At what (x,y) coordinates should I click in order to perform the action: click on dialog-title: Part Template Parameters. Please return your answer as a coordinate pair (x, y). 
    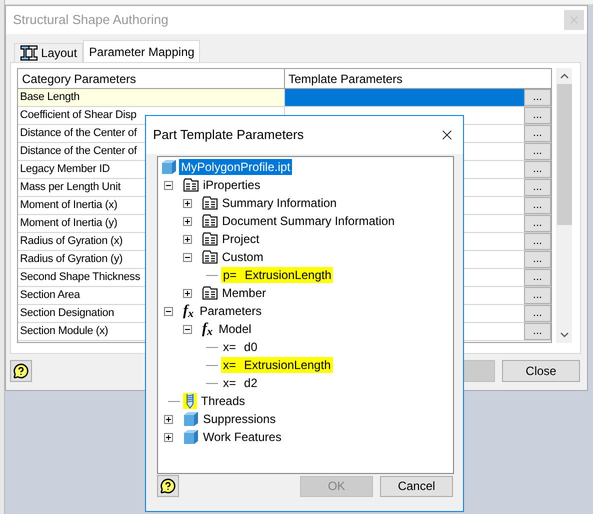
    Looking at the image, I should click on (228, 135).